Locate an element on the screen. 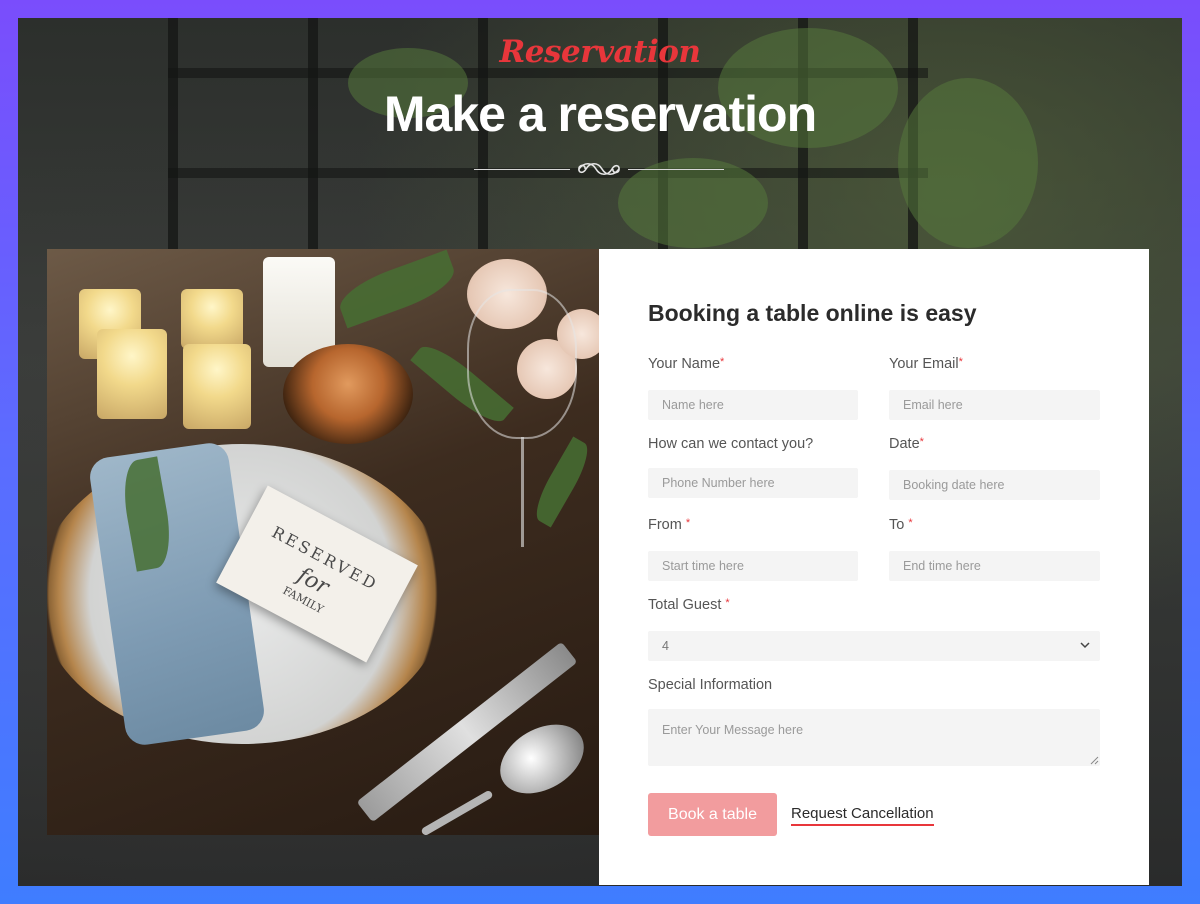 This screenshot has width=1200, height=904. ornament-swirl-icon is located at coordinates (599, 169).